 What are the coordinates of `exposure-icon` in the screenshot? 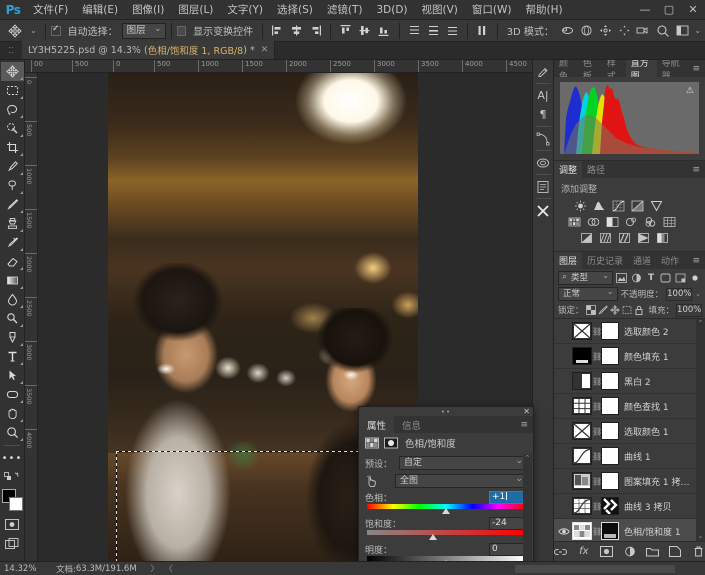 It's located at (637, 206).